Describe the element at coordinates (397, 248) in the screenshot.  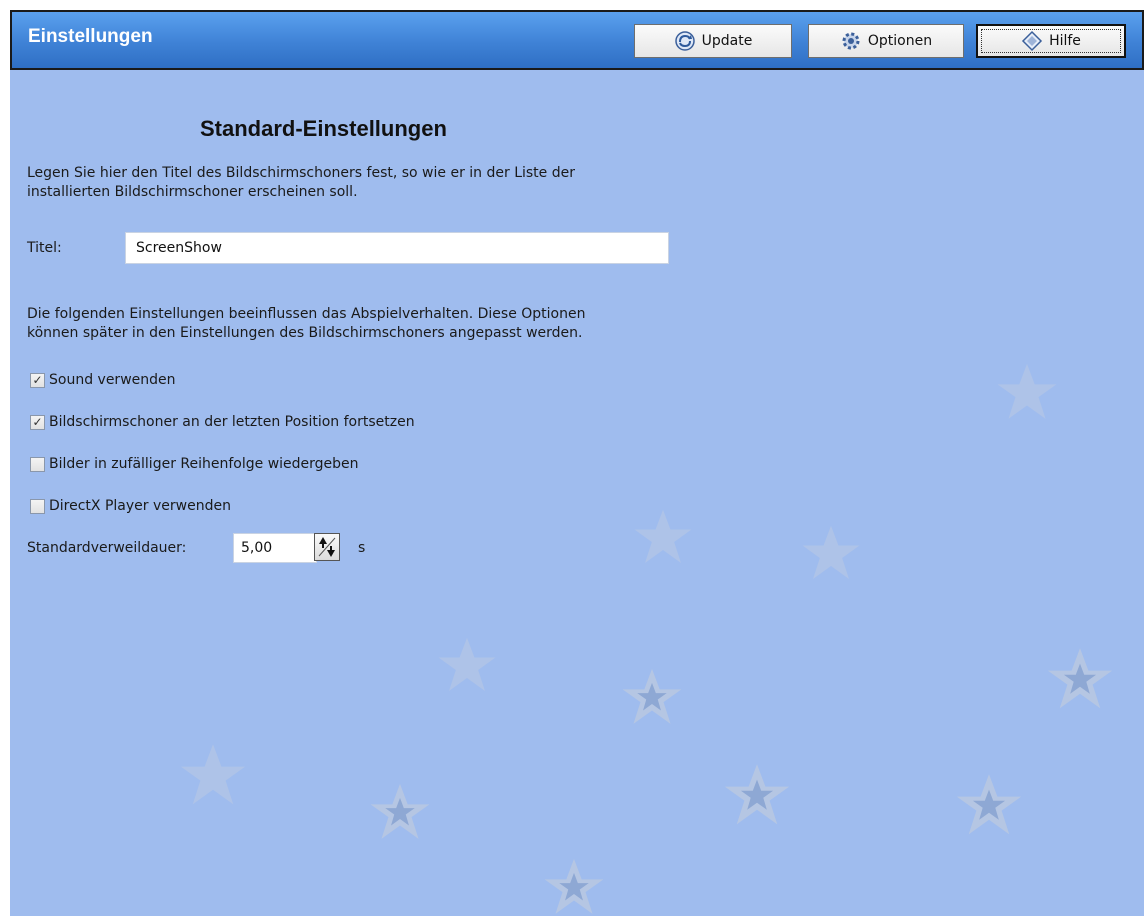
I see `title-input` at that location.